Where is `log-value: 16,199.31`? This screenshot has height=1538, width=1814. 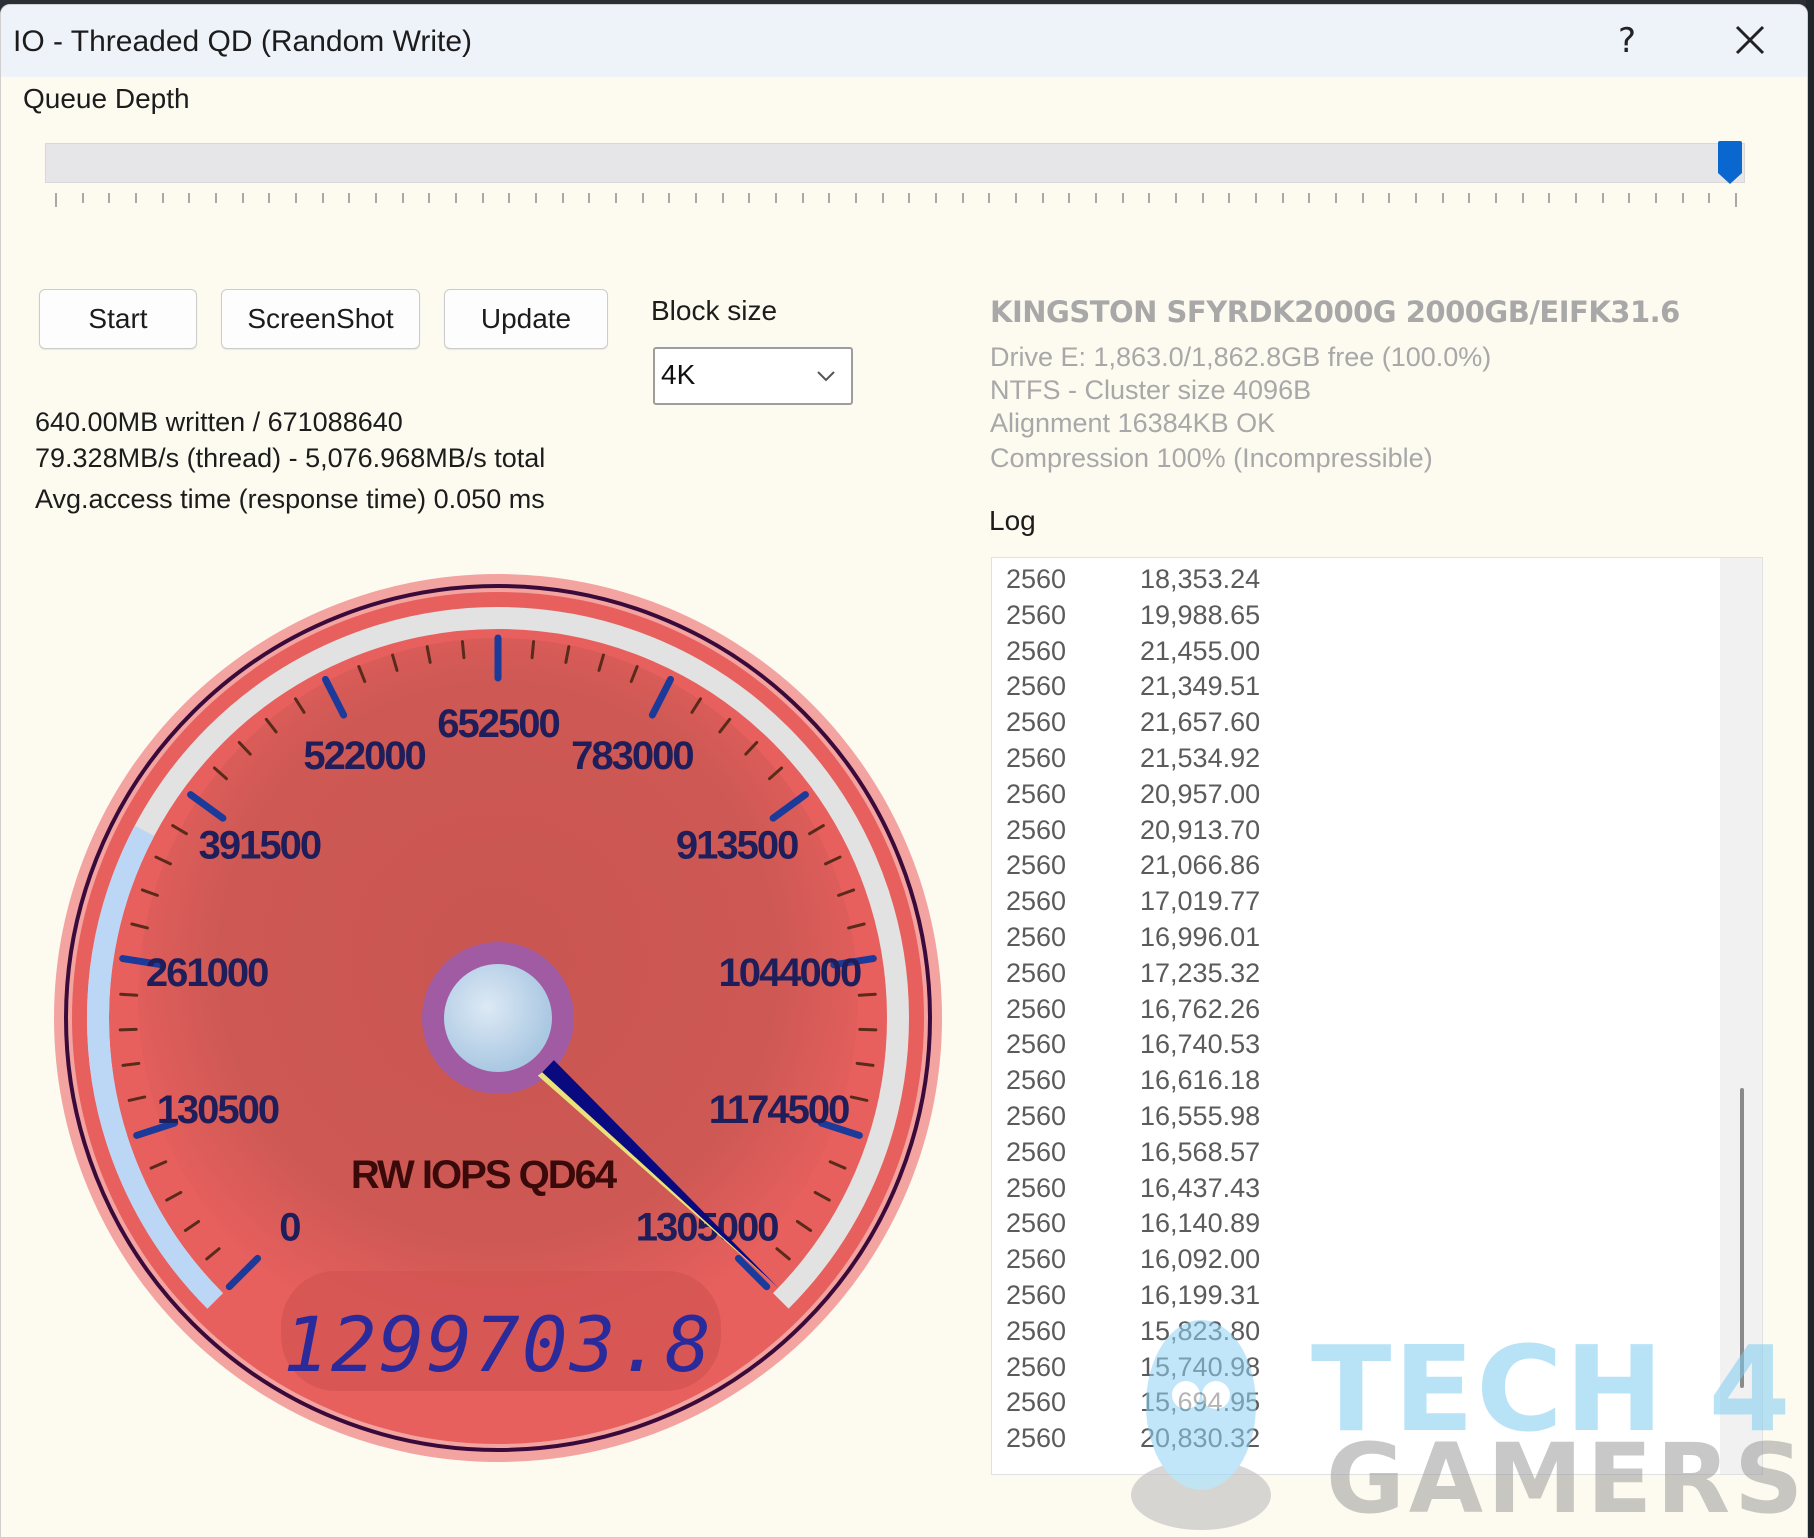
log-value: 16,199.31 is located at coordinates (1200, 1294).